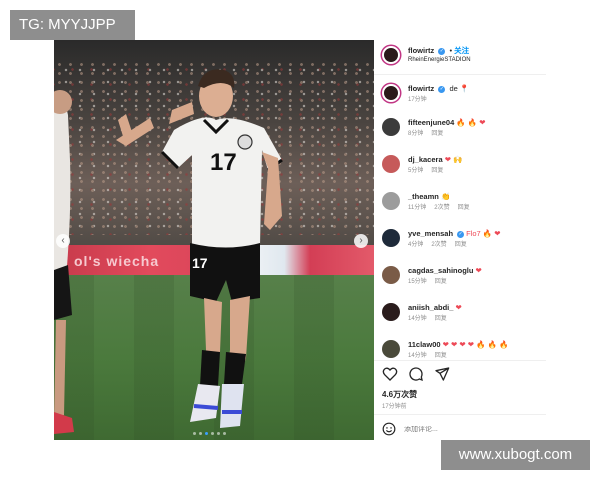  What do you see at coordinates (391, 55) in the screenshot?
I see `author-avatar` at bounding box center [391, 55].